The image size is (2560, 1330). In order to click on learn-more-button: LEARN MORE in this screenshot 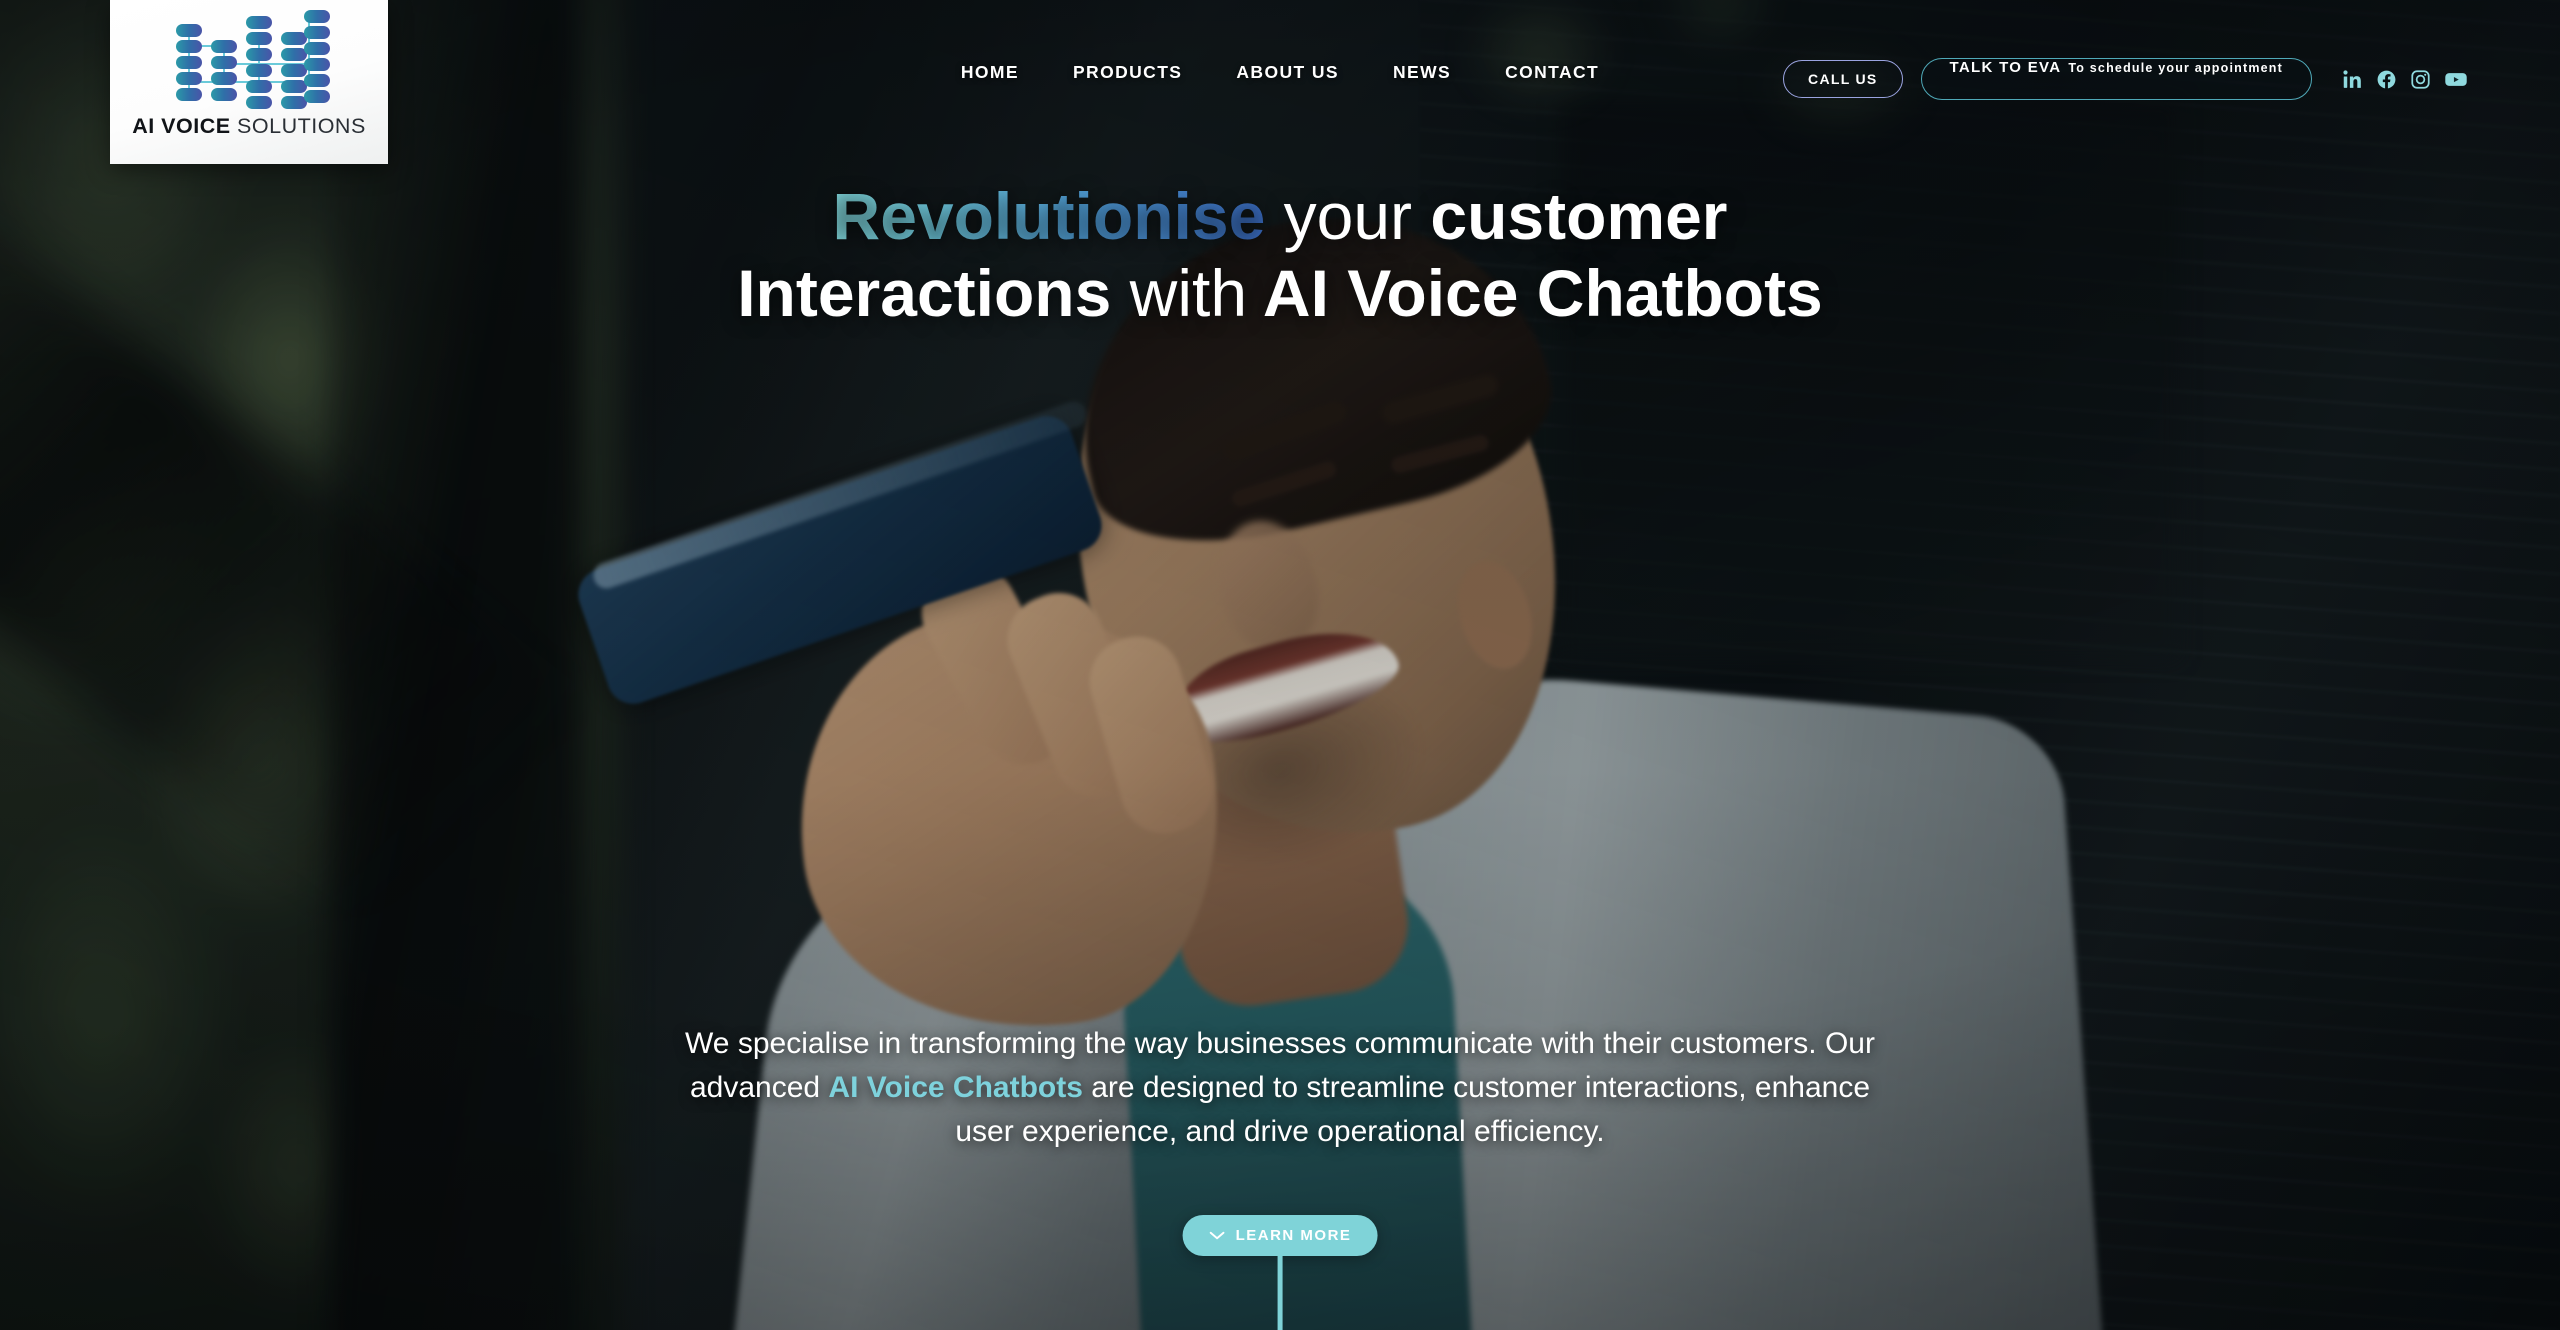, I will do `click(1280, 1235)`.